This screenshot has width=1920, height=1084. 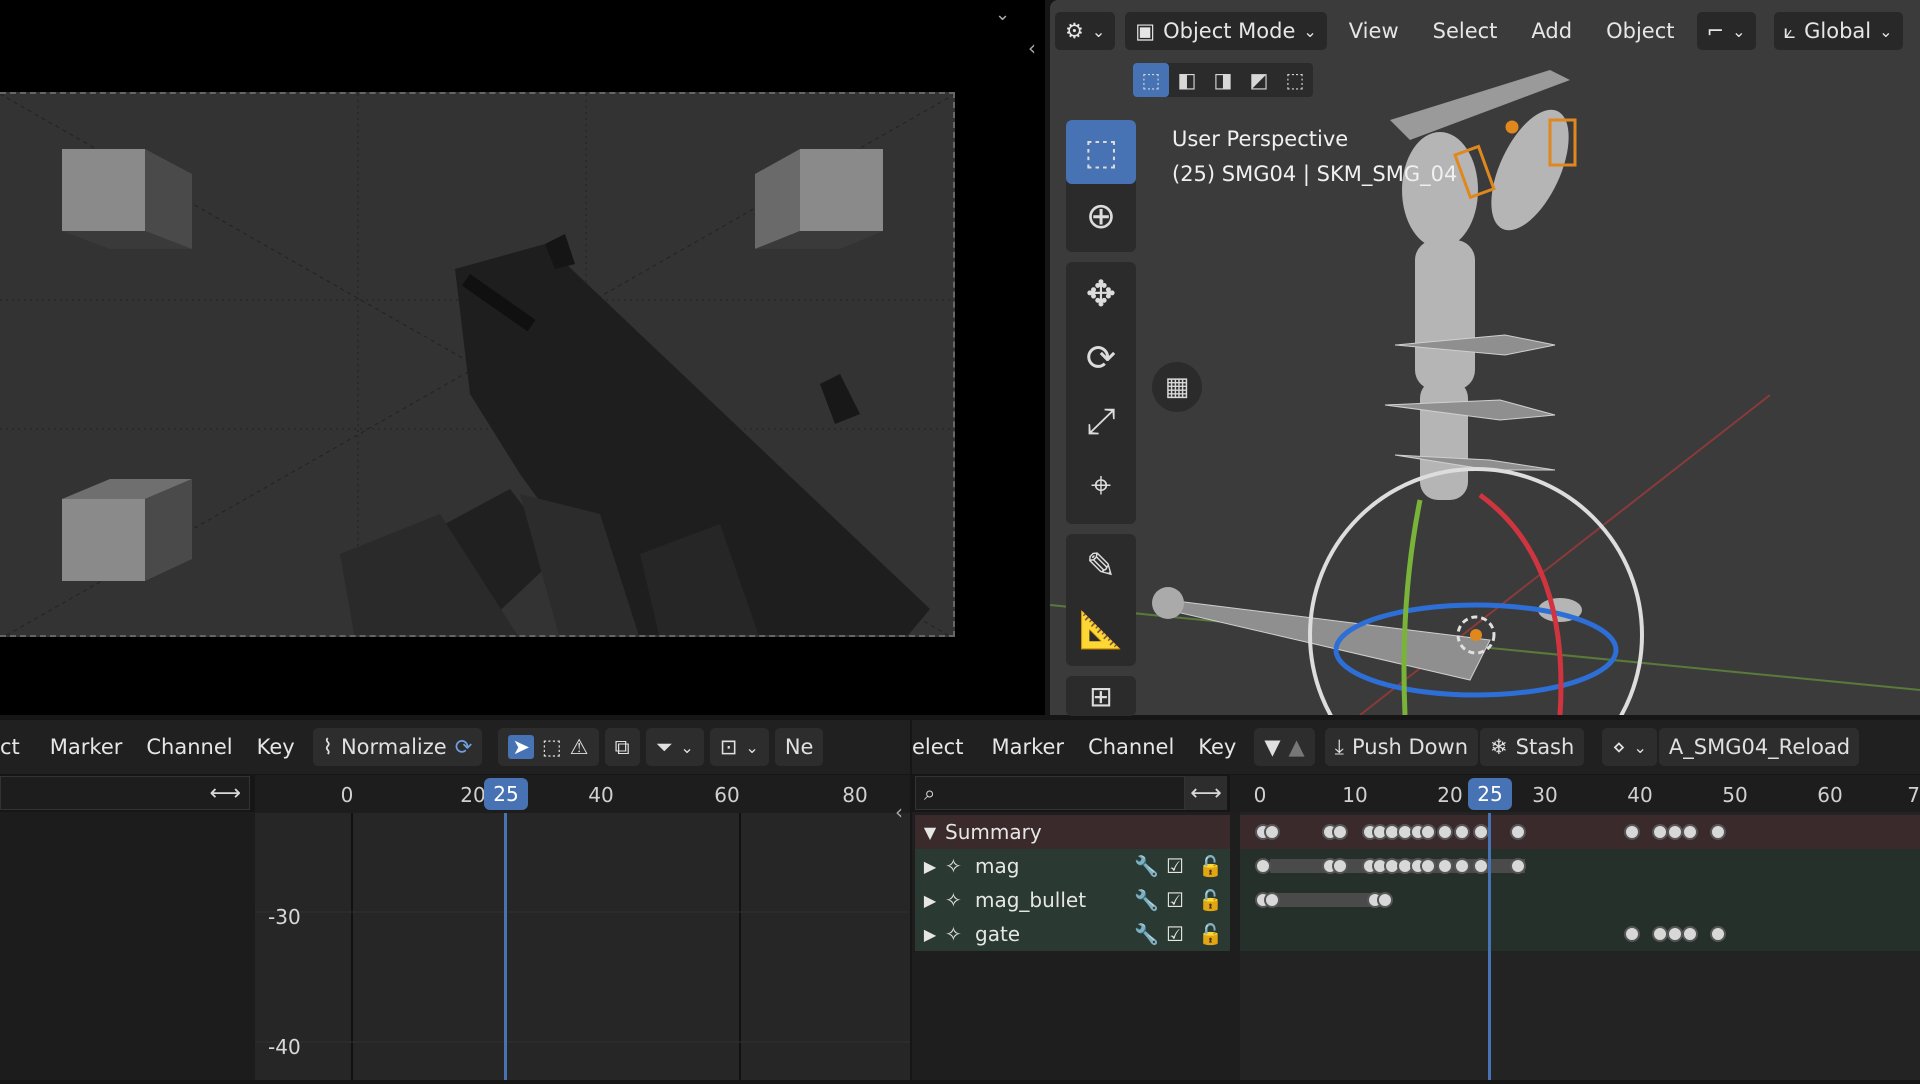 What do you see at coordinates (1101, 152) in the screenshot?
I see `select-box-icon: ⬚` at bounding box center [1101, 152].